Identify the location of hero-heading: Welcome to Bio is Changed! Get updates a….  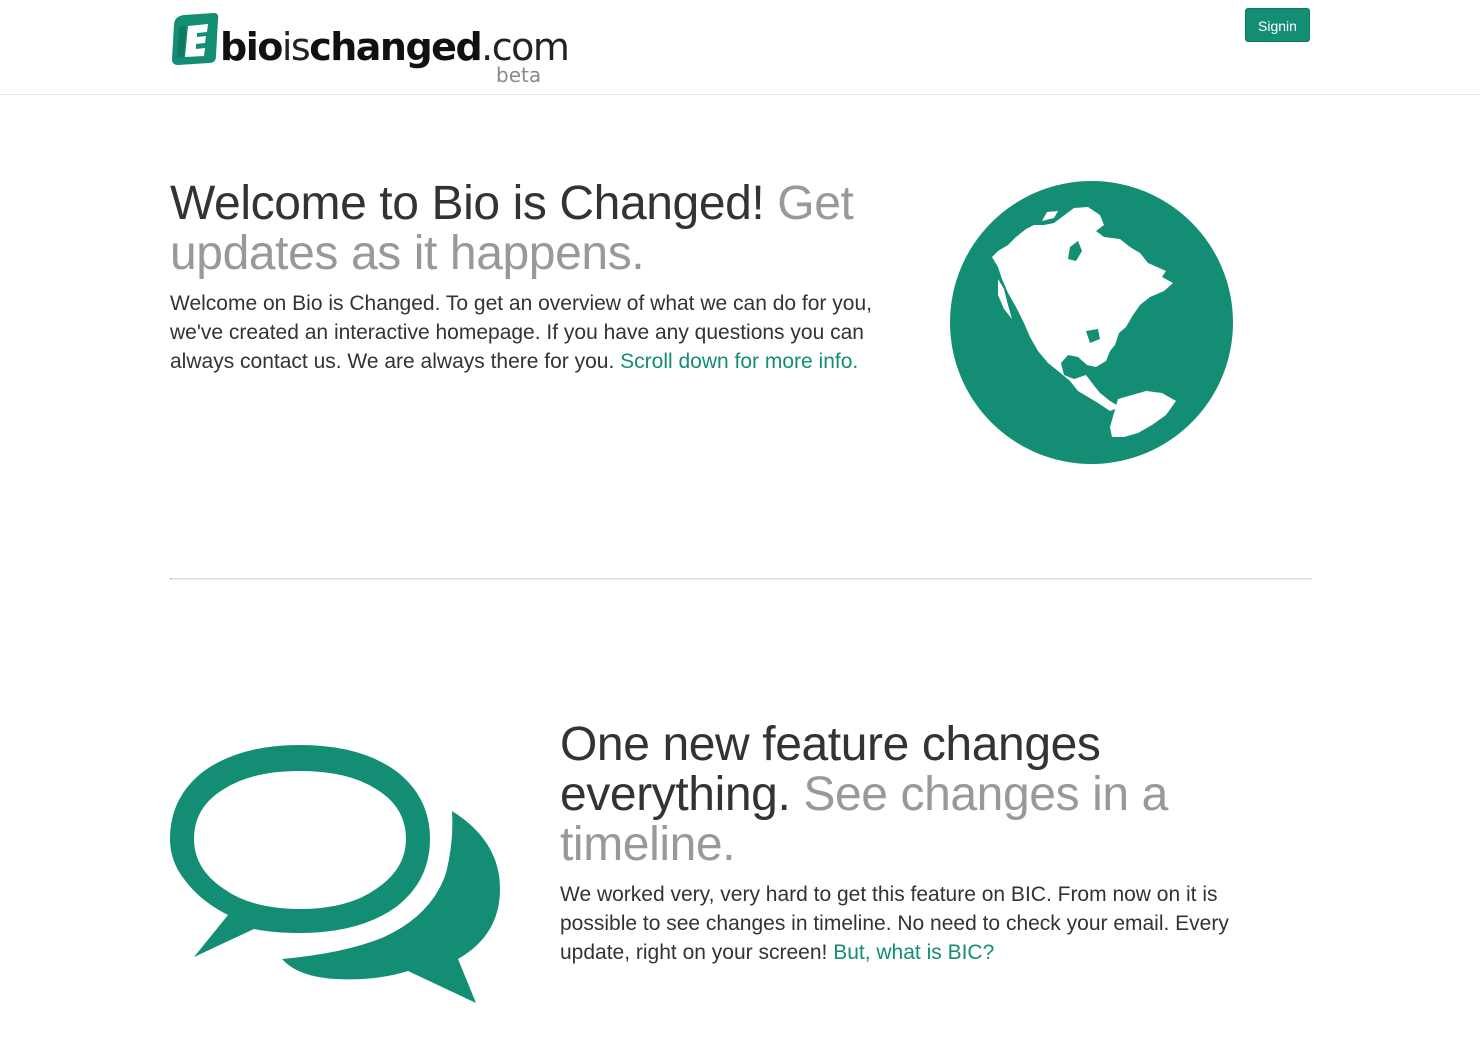
(540, 229).